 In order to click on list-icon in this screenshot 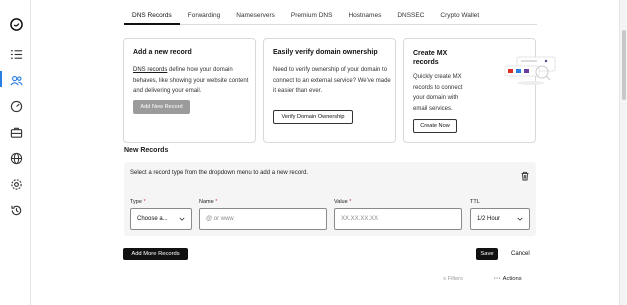, I will do `click(16, 54)`.